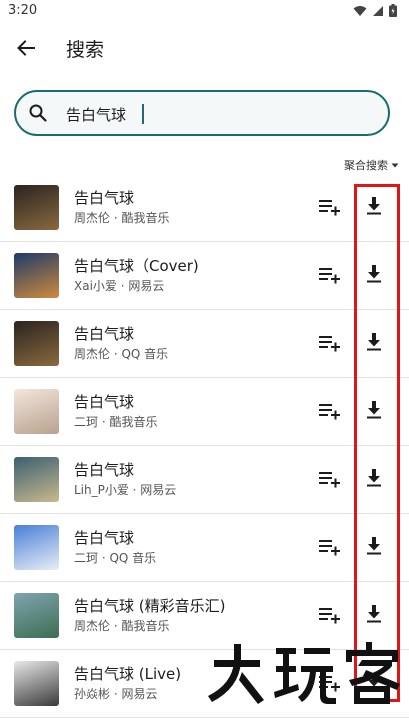 The width and height of the screenshot is (409, 718). Describe the element at coordinates (204, 412) in the screenshot. I see `song-row: 告白气球 二珂 · 酷我音乐` at that location.